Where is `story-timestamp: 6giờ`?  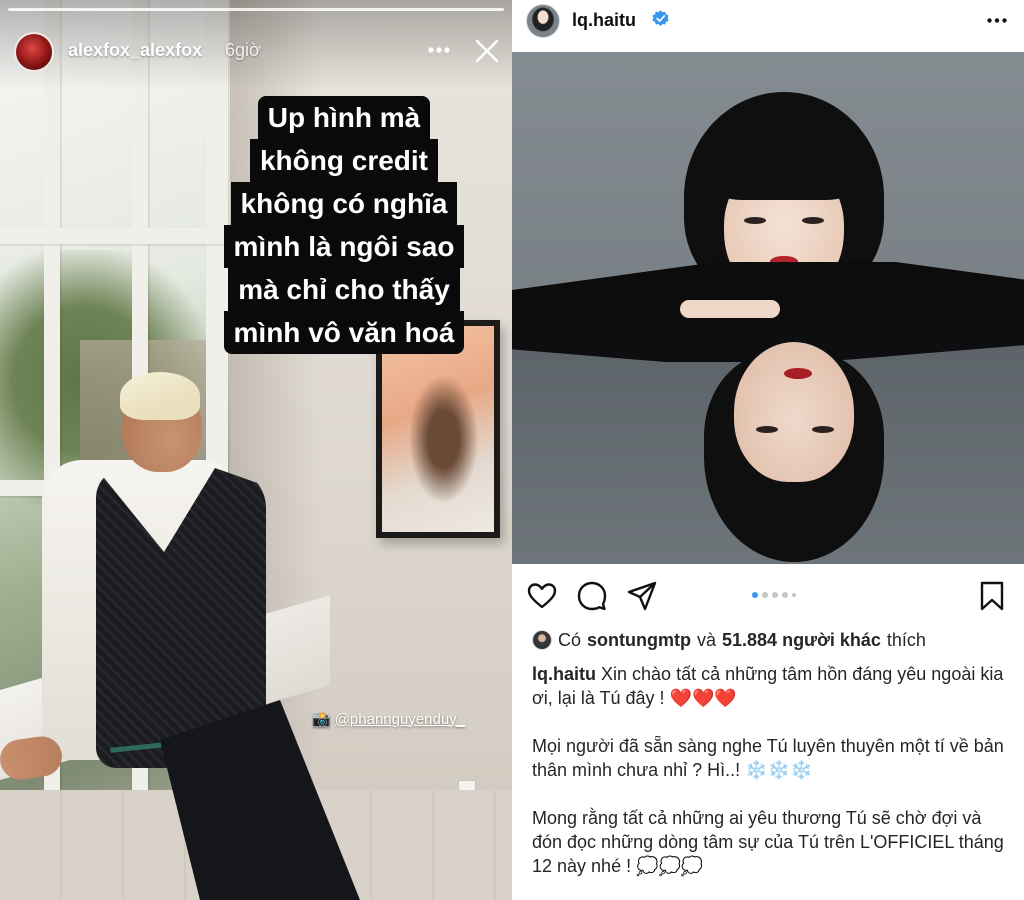
story-timestamp: 6giờ is located at coordinates (243, 50).